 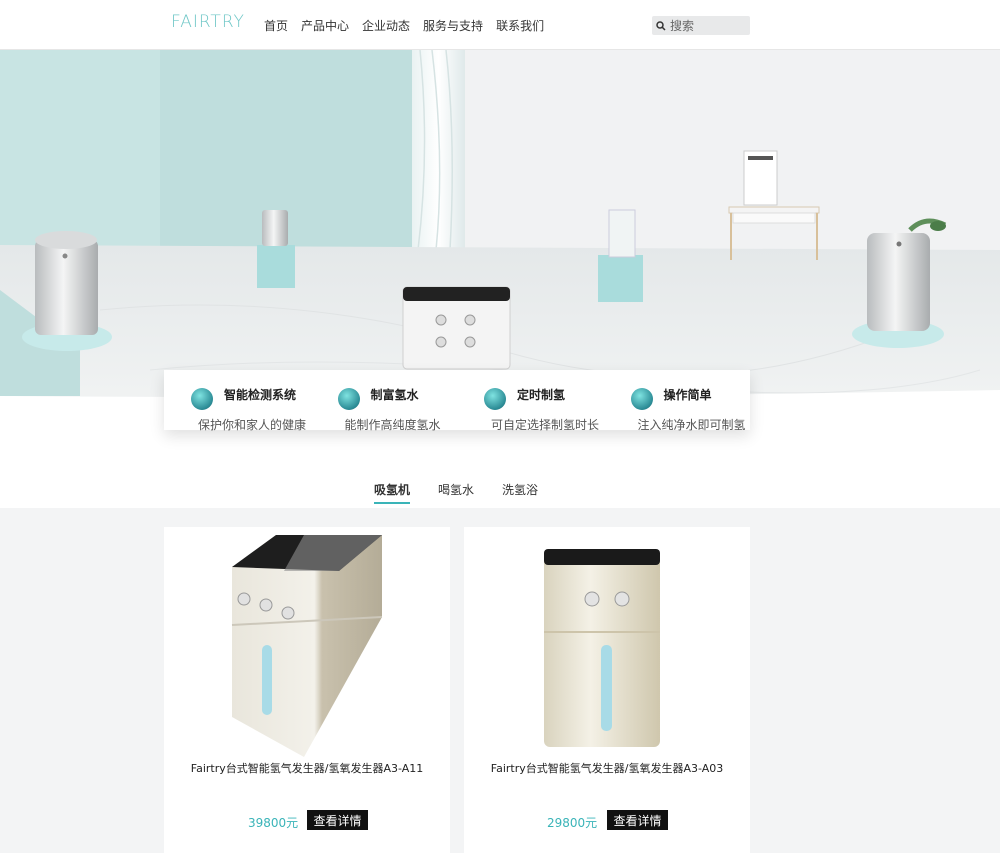 I want to click on category-tabs: 吸氢机 喝氢水 洗氢浴, so click(x=456, y=492).